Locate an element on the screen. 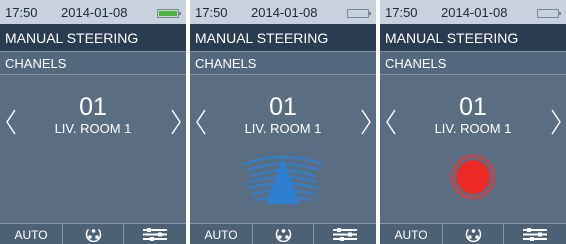  record-icon is located at coordinates (473, 177).